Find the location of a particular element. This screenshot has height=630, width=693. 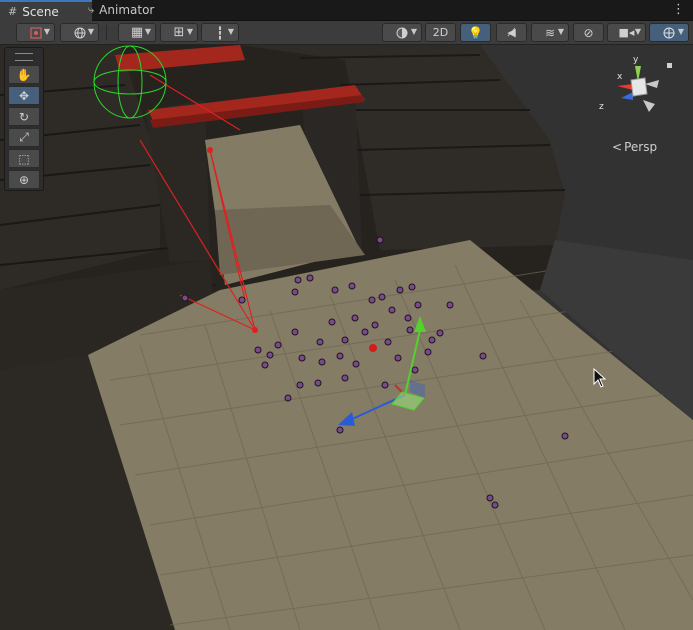

tool-palette: ✋ ✥ ↻ ⤢ ⬚ ⊕ is located at coordinates (24, 119).